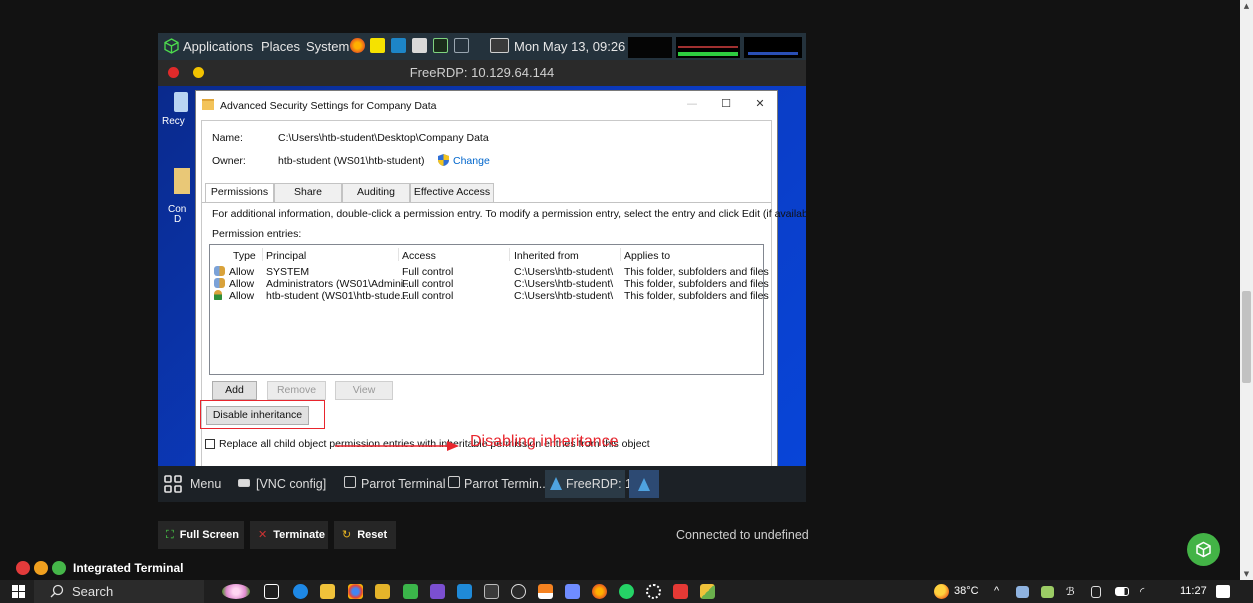 The width and height of the screenshot is (1253, 603). Describe the element at coordinates (327, 46) in the screenshot. I see `system-menu: System` at that location.